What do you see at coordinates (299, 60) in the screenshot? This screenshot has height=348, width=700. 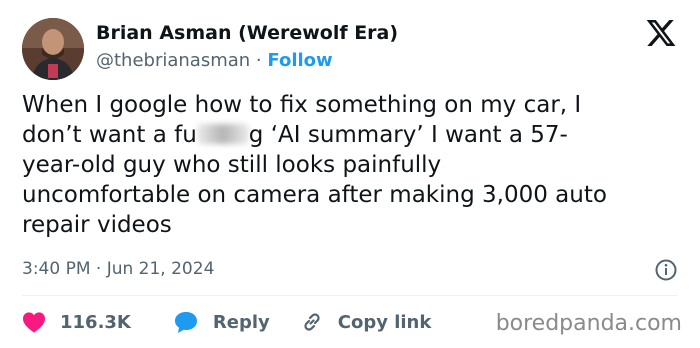 I see `follow-button: Follow` at bounding box center [299, 60].